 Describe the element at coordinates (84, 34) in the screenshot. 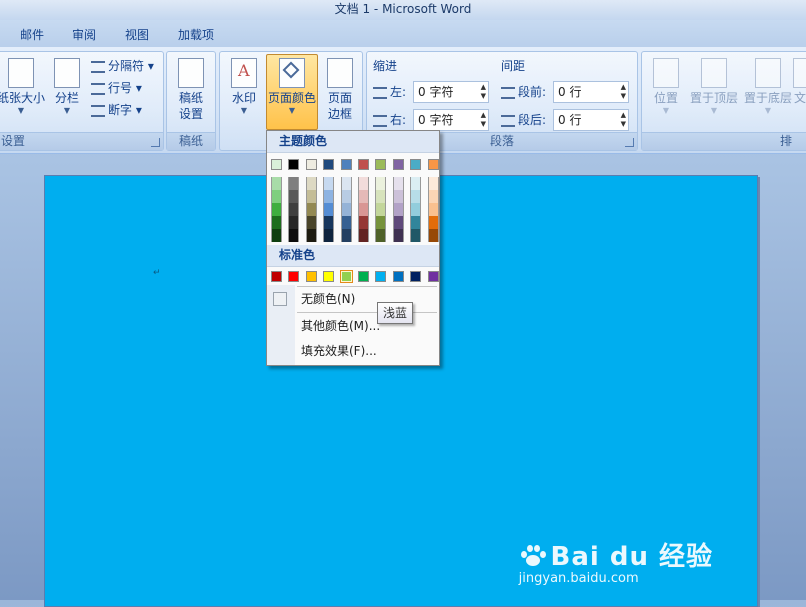

I see `tab-review: 审阅` at that location.